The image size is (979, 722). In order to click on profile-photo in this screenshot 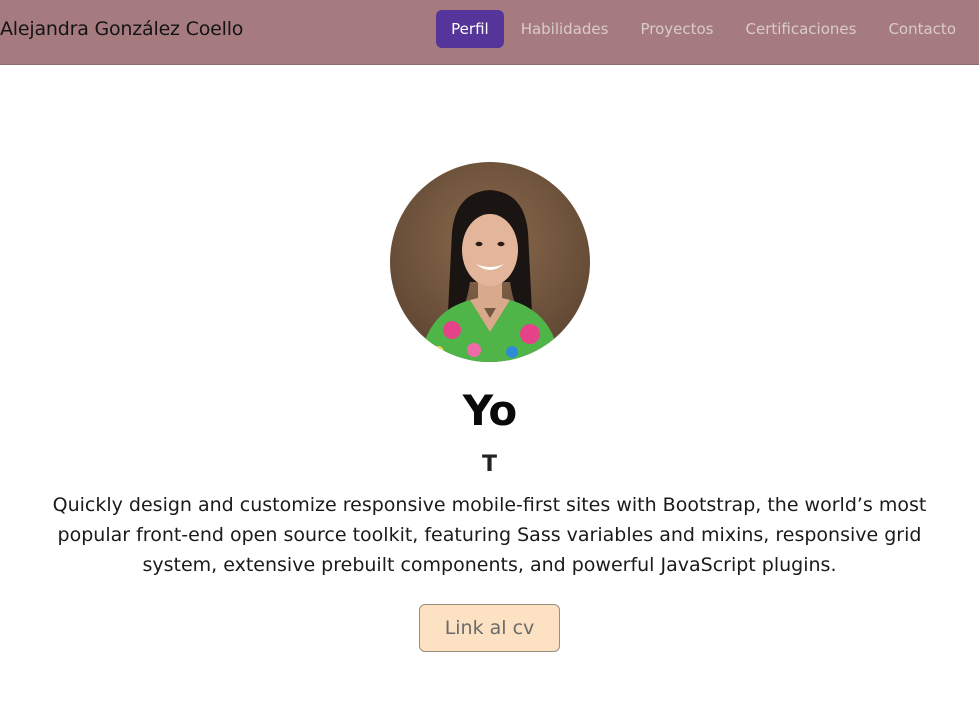, I will do `click(489, 262)`.